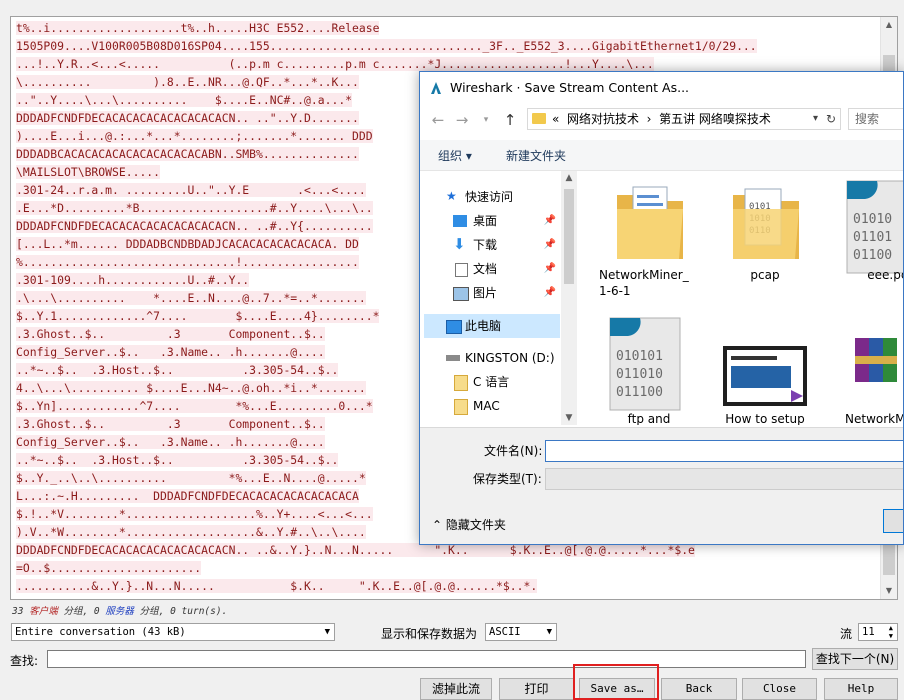 Image resolution: width=904 pixels, height=700 pixels. What do you see at coordinates (426, 659) in the screenshot?
I see `find-input` at bounding box center [426, 659].